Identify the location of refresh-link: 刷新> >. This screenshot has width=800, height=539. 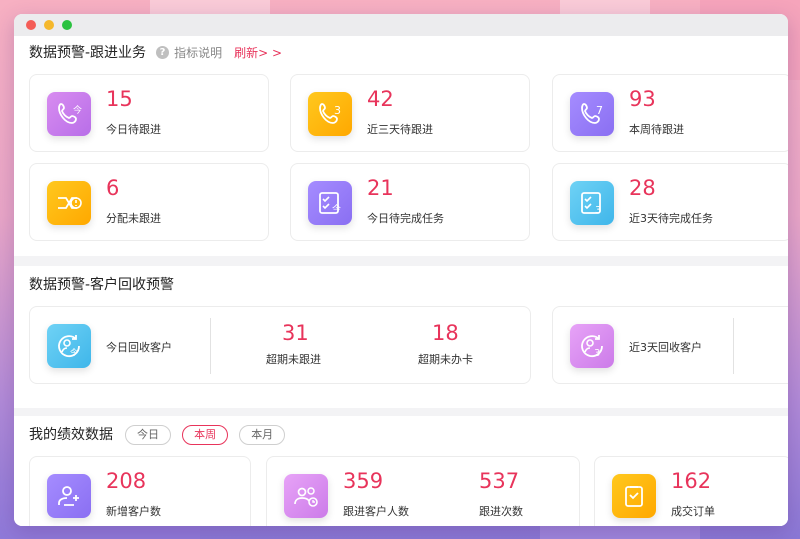
(258, 52).